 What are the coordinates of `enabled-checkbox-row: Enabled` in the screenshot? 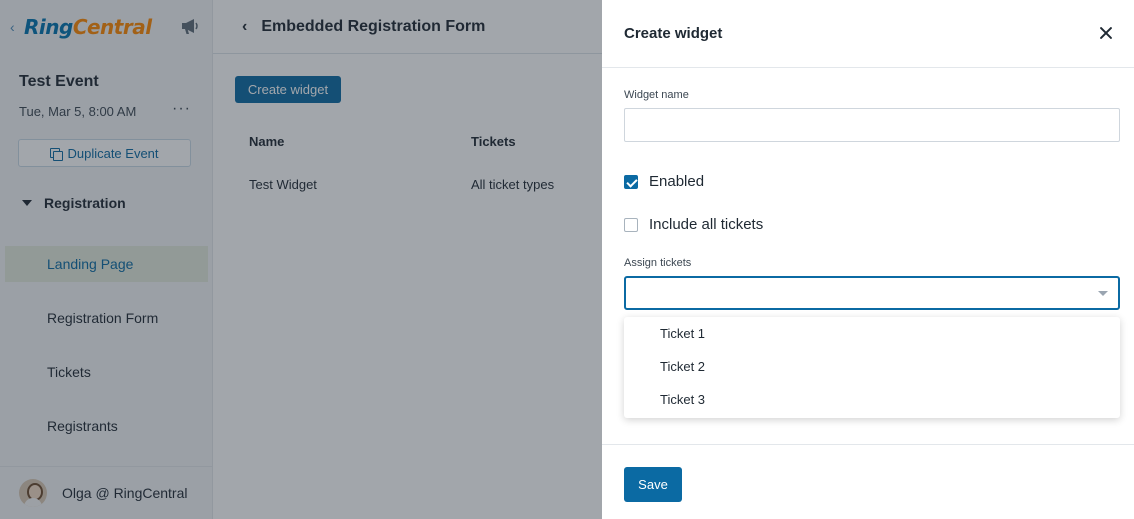 It's located at (664, 181).